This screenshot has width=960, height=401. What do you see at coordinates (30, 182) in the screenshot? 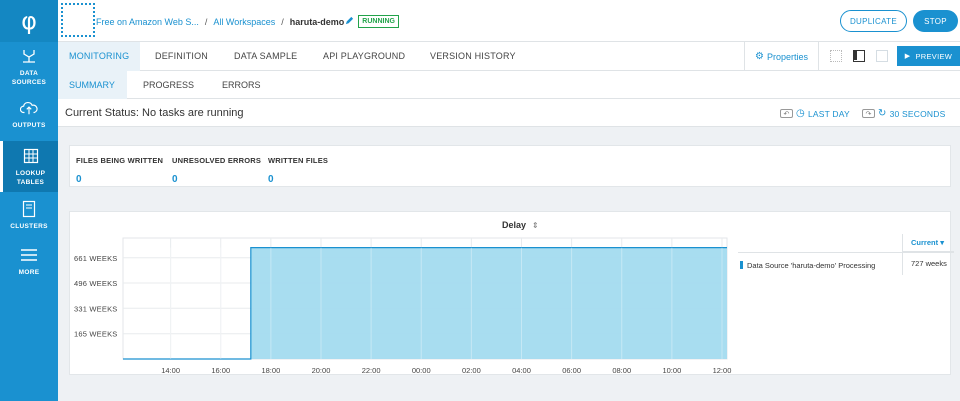
I see `sidebar-item-label: TABLES` at bounding box center [30, 182].